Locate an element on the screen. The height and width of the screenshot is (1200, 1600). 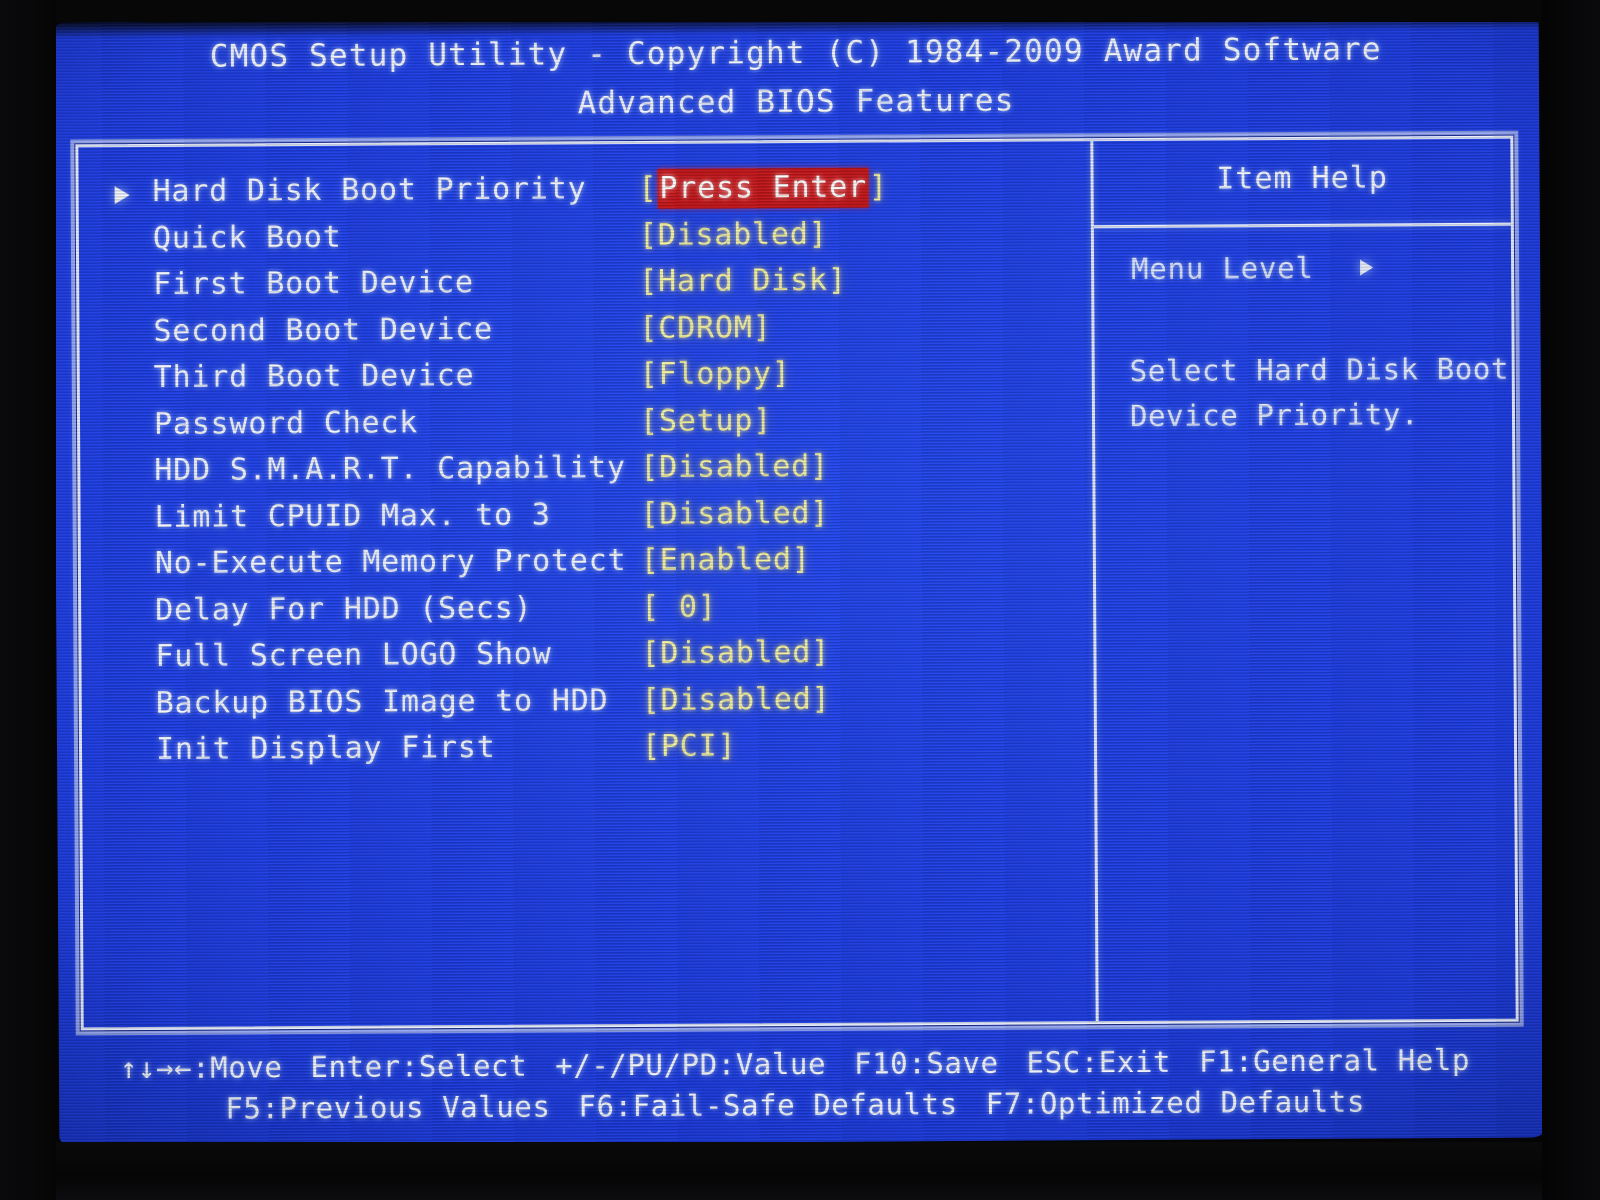
setting-value-text: Press Enter is located at coordinates (763, 188).